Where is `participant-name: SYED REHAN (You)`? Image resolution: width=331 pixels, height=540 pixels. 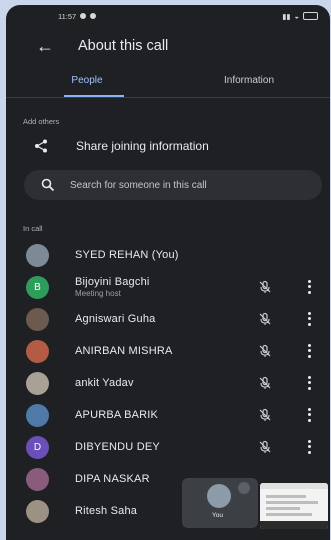
participant-name: SYED REHAN (You) is located at coordinates (127, 255).